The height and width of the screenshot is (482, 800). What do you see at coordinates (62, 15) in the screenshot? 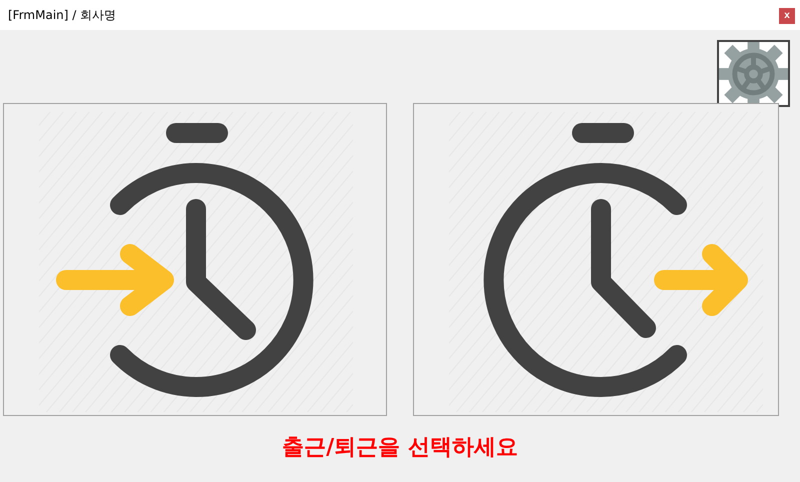
I see `window-title: [FrmMain] / 회사명` at bounding box center [62, 15].